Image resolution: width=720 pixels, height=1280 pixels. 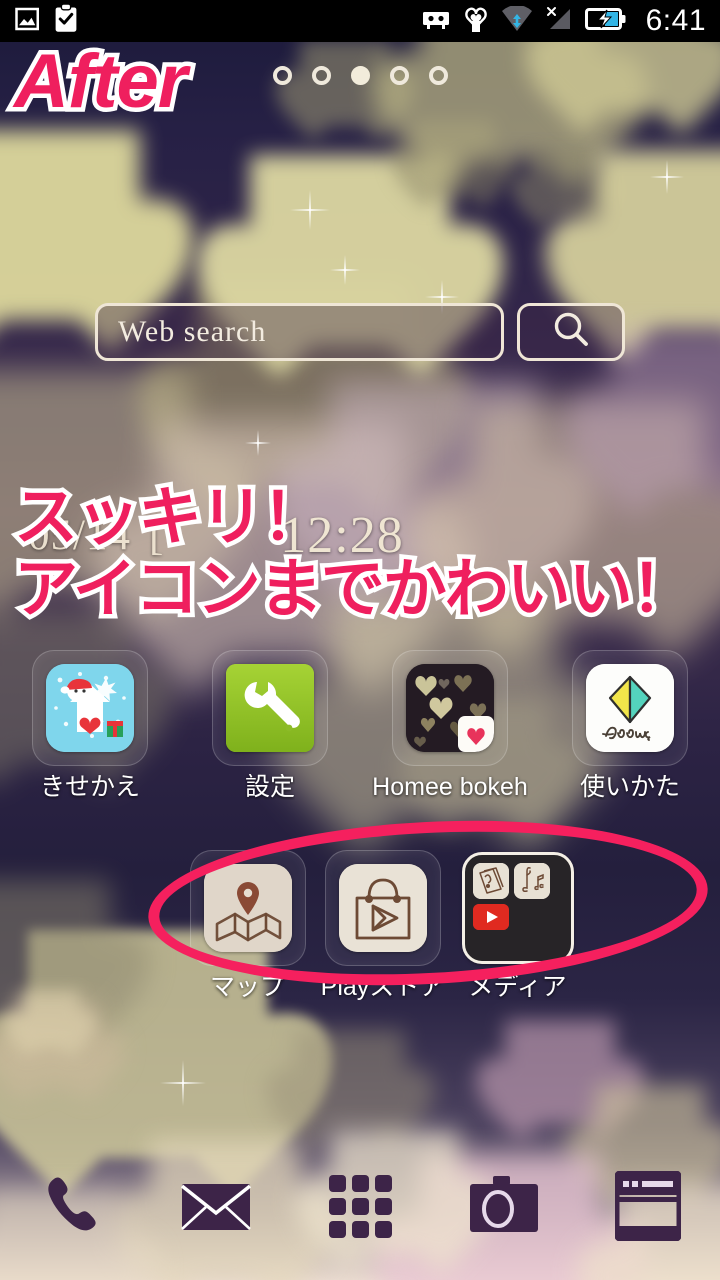 I want to click on status-bar-clock: 6:41, so click(x=675, y=20).